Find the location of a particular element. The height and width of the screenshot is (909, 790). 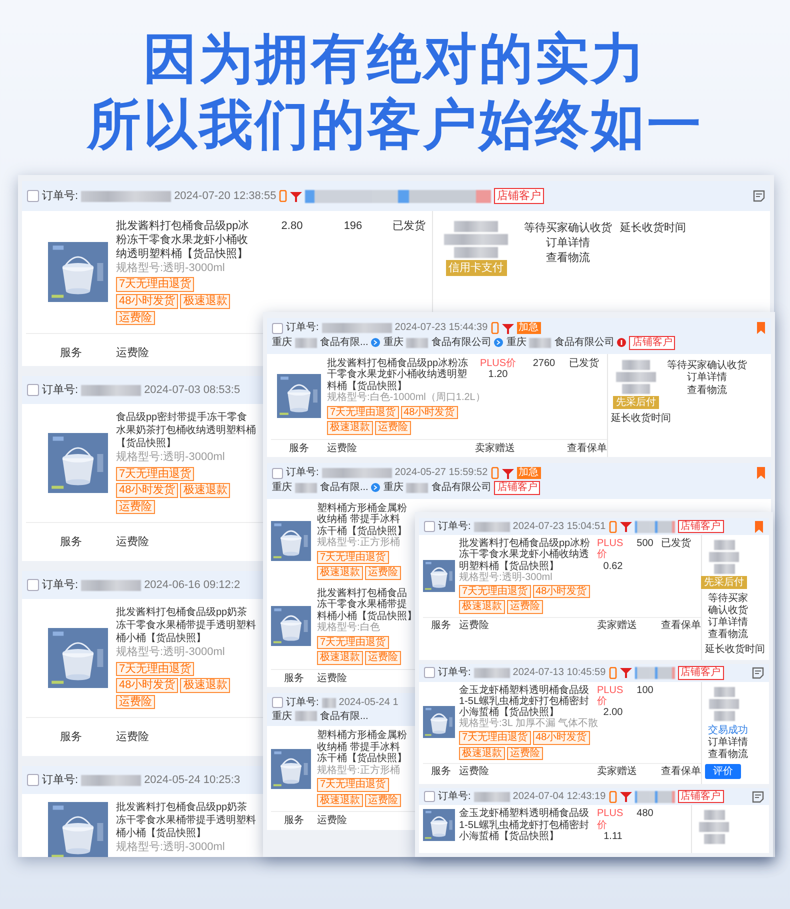

quantity: 100 is located at coordinates (645, 690).